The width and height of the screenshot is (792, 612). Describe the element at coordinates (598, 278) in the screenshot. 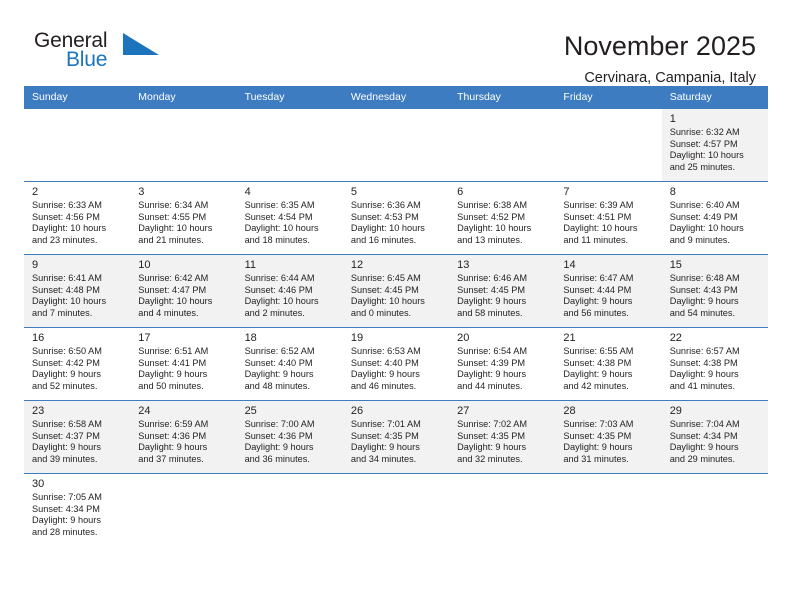

I see `sunrise-time: Sunrise: 6:47 AM` at that location.